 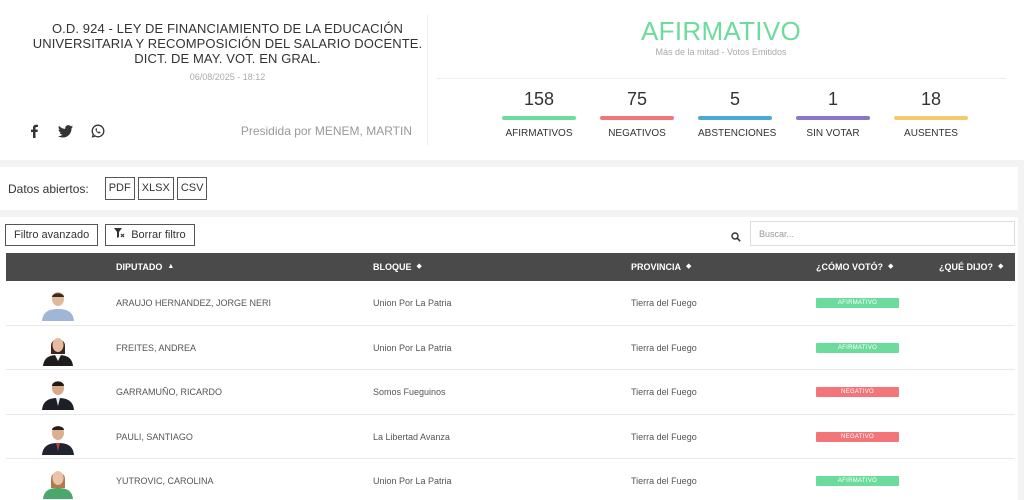 What do you see at coordinates (98, 131) in the screenshot?
I see `whatsapp-icon` at bounding box center [98, 131].